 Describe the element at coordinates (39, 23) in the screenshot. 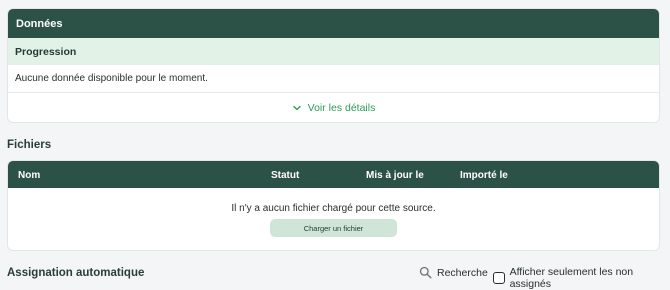

I see `donnees-title: Données` at that location.